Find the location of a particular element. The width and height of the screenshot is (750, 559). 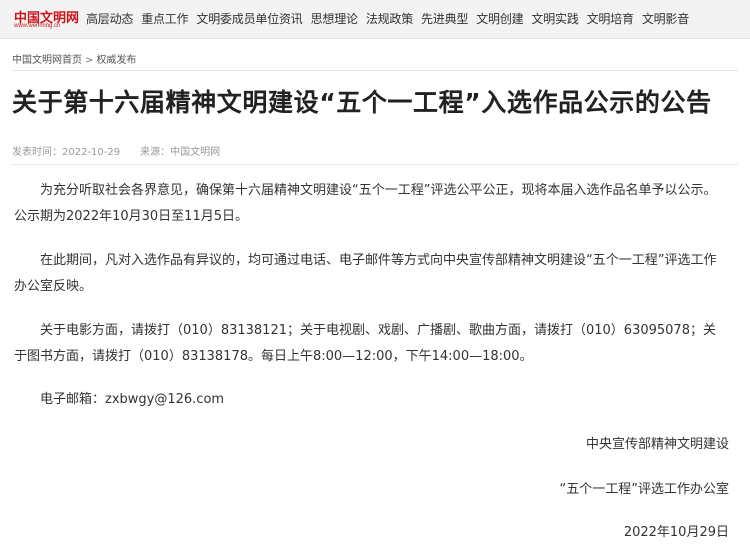

signature-office: “五个一工程”评选工作办公室 is located at coordinates (644, 489).